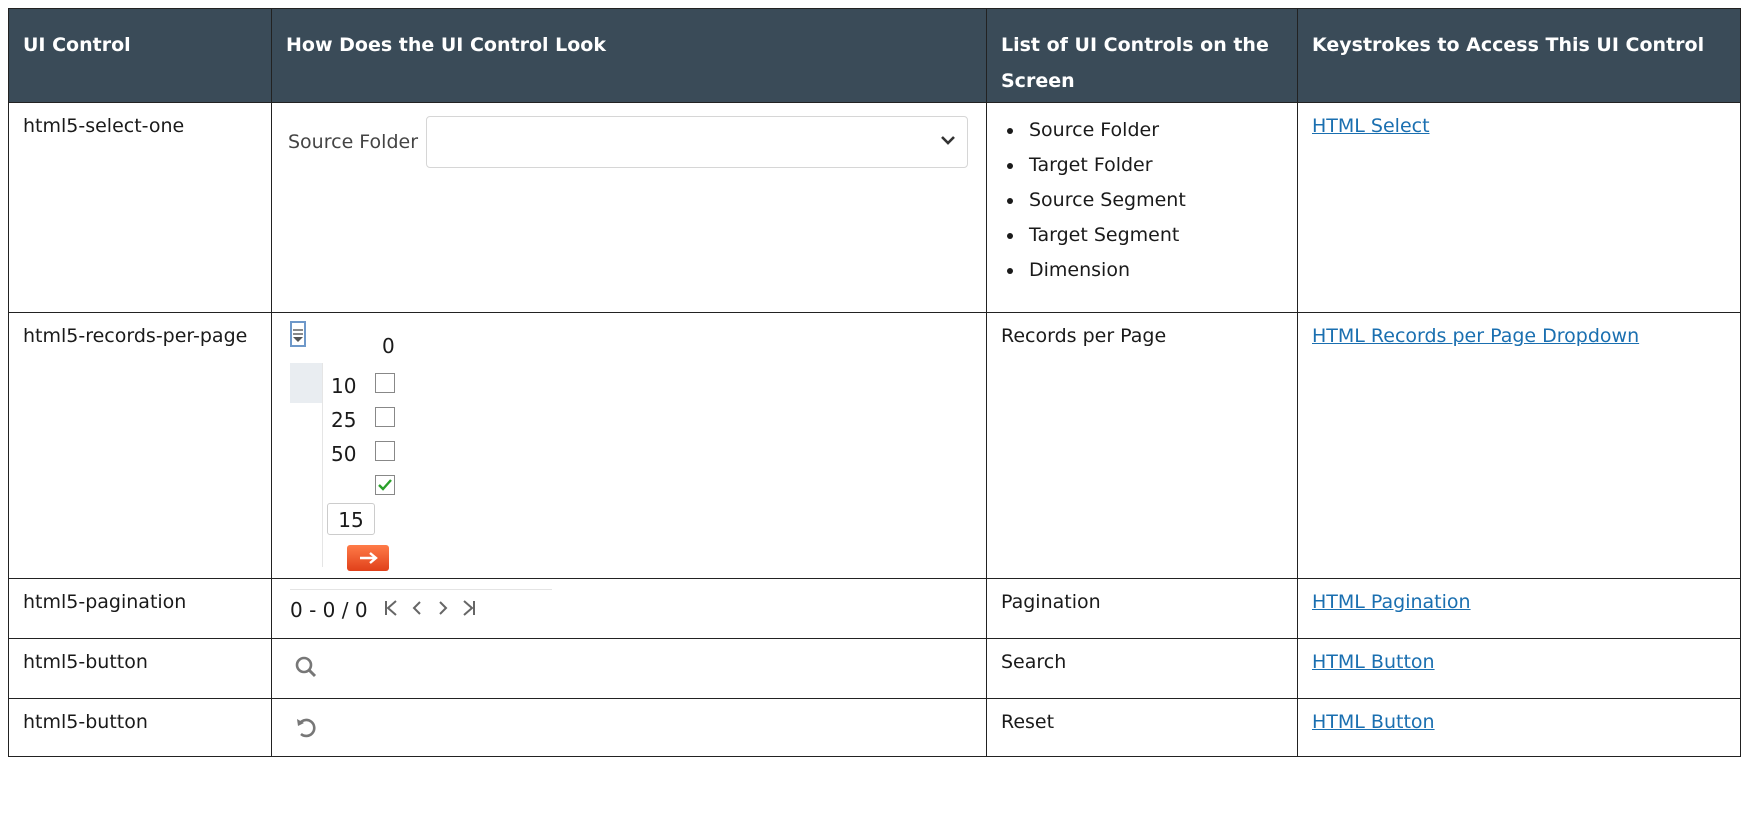 This screenshot has height=820, width=1745. Describe the element at coordinates (1519, 55) in the screenshot. I see `header-keystrokes: Keystrokes to Access This UI Control` at that location.